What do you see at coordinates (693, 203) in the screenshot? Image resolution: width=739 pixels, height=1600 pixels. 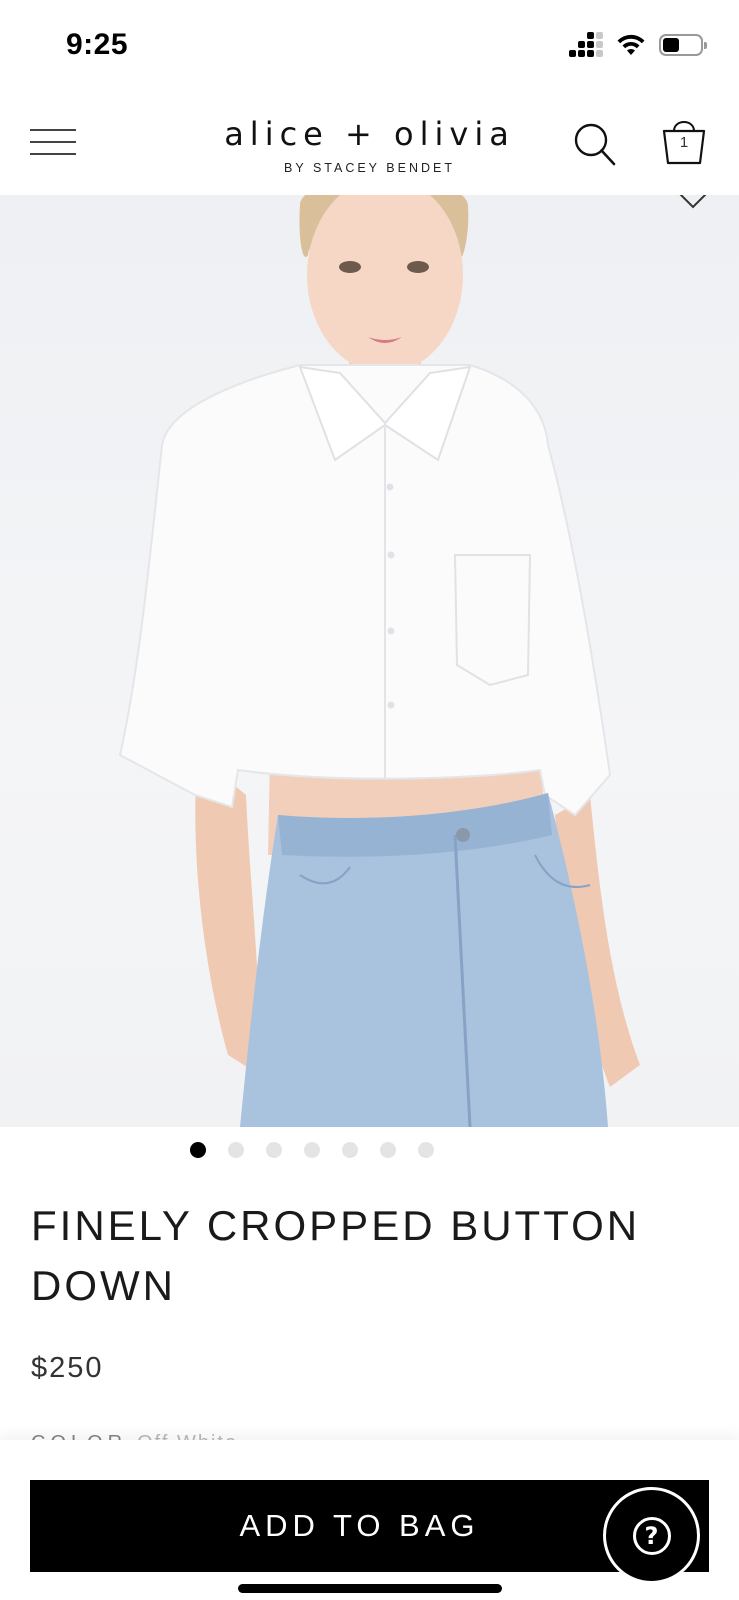 I see `heart-icon` at bounding box center [693, 203].